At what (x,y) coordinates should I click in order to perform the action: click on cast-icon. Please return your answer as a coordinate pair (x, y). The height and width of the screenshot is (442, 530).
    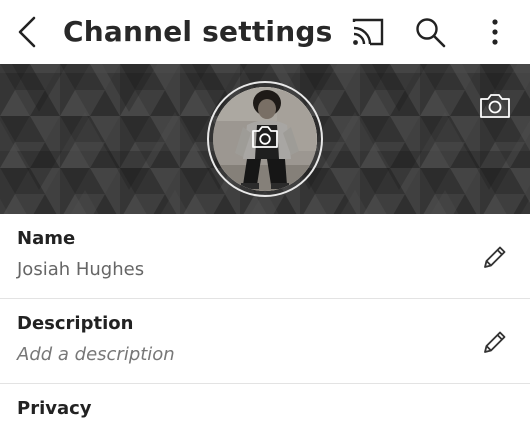
    Looking at the image, I should click on (368, 32).